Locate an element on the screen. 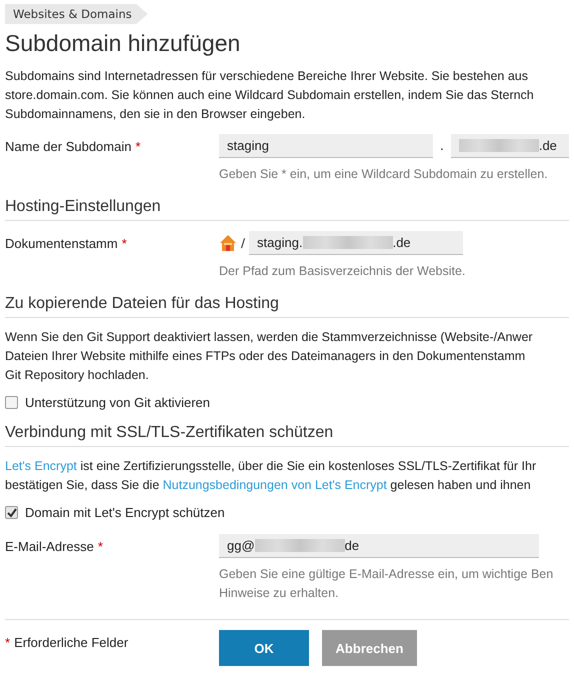 The height and width of the screenshot is (698, 574). checkbox-label: Unterstützung von Git aktivieren is located at coordinates (117, 402).